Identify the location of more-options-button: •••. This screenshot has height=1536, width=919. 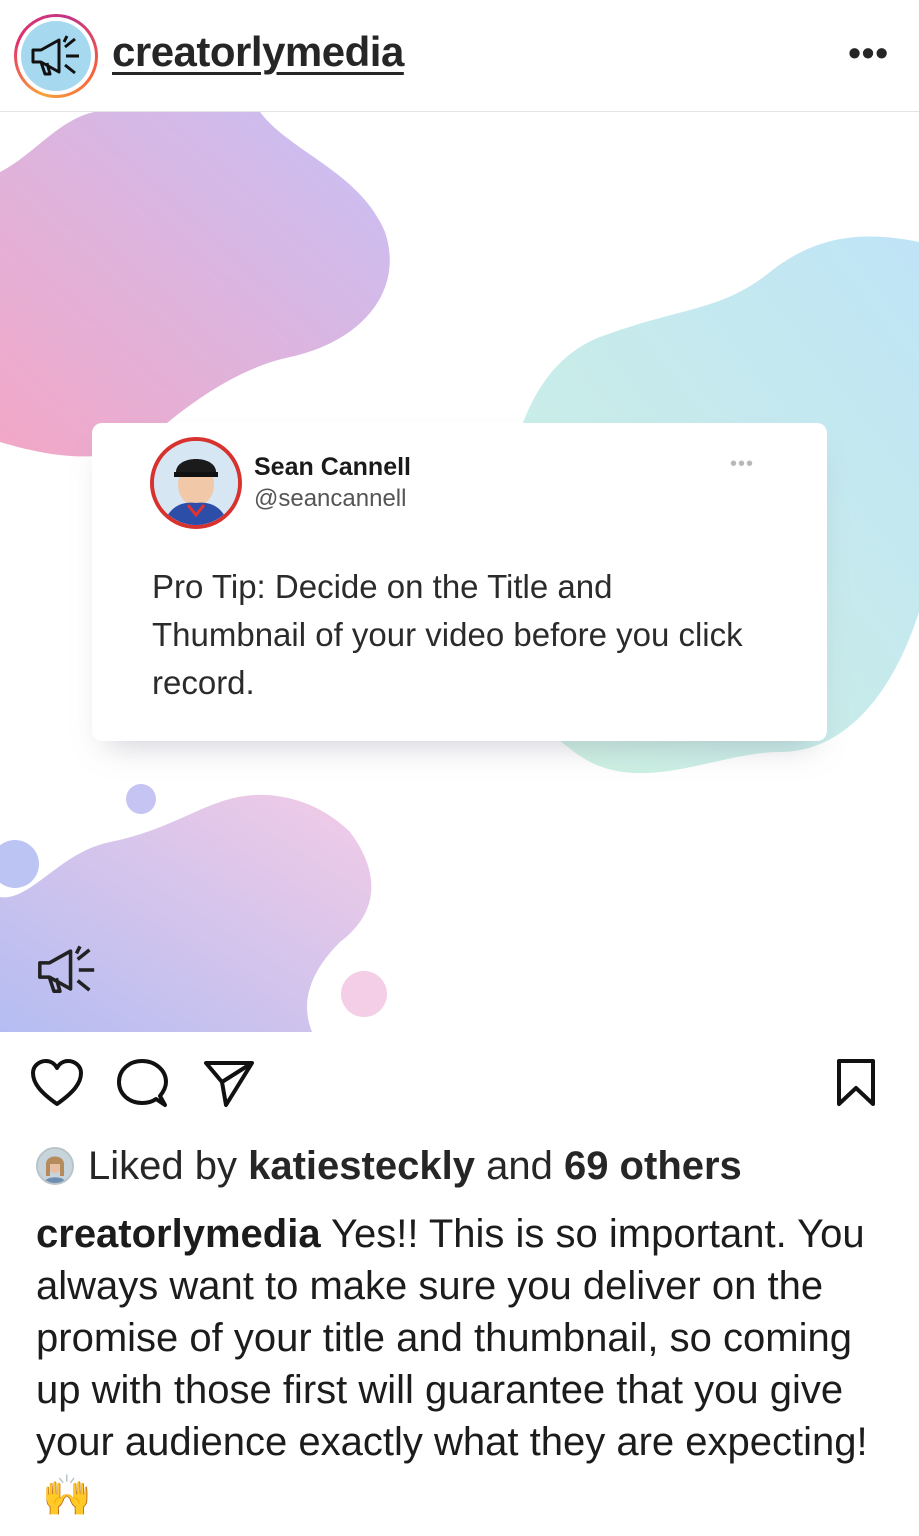
(868, 53).